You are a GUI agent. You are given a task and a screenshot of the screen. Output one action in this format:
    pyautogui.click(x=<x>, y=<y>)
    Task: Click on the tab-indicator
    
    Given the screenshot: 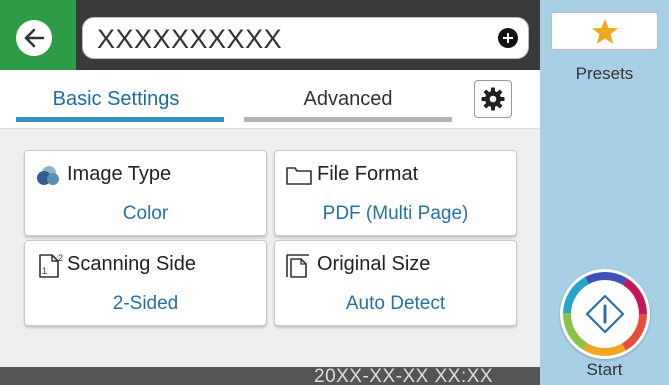 What is the action you would take?
    pyautogui.click(x=348, y=119)
    